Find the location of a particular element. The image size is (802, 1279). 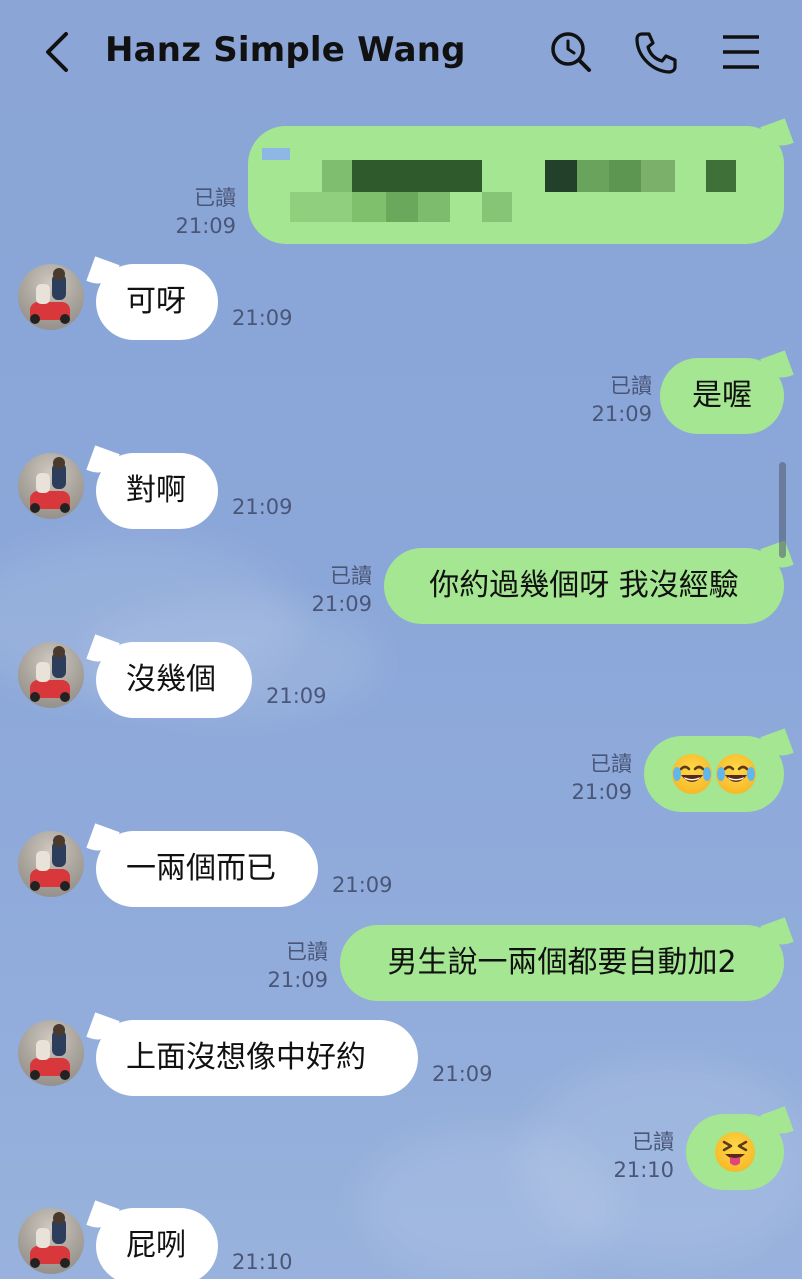

background-cloud is located at coordinates (490, 1204).